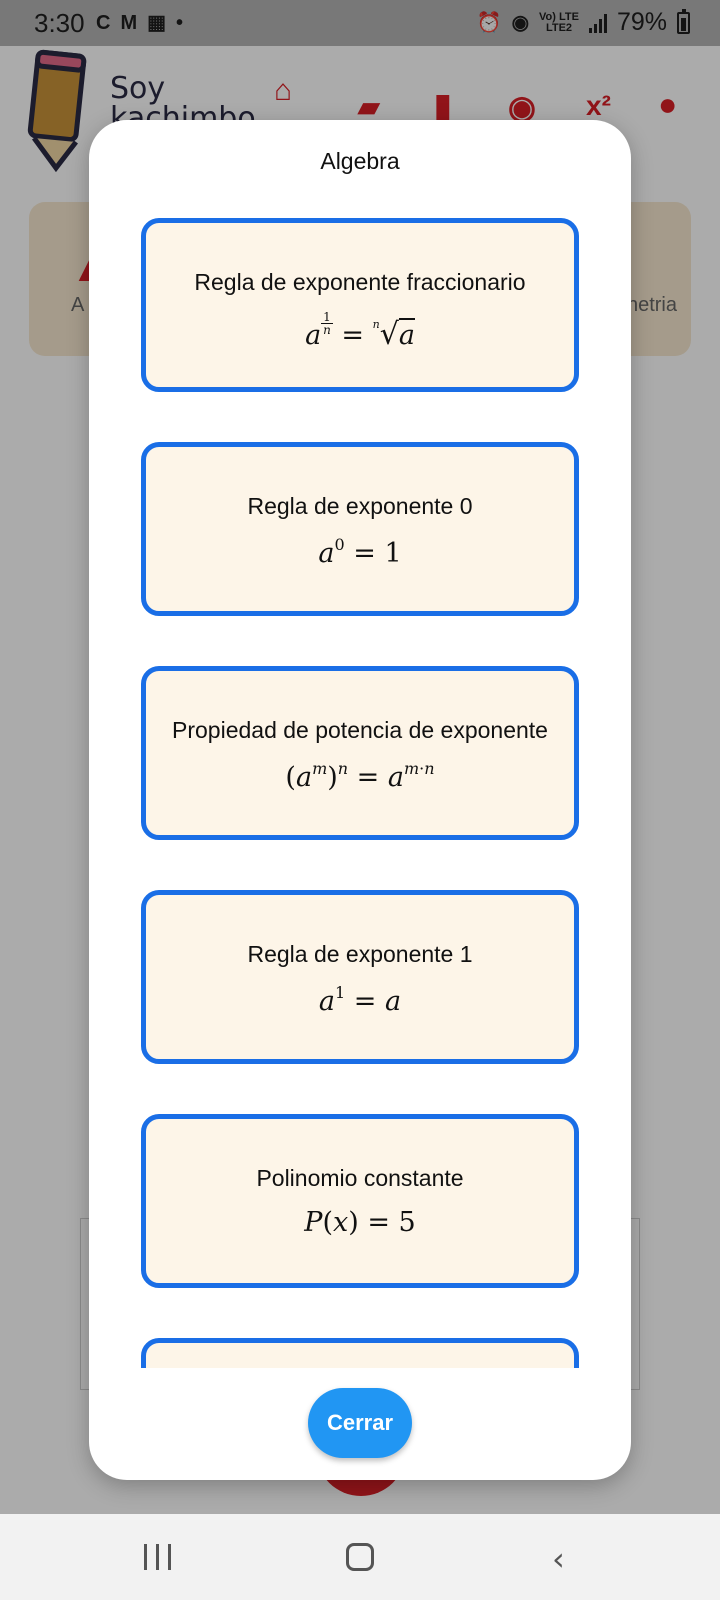  What do you see at coordinates (360, 161) in the screenshot?
I see `modal-title: Algebra` at bounding box center [360, 161].